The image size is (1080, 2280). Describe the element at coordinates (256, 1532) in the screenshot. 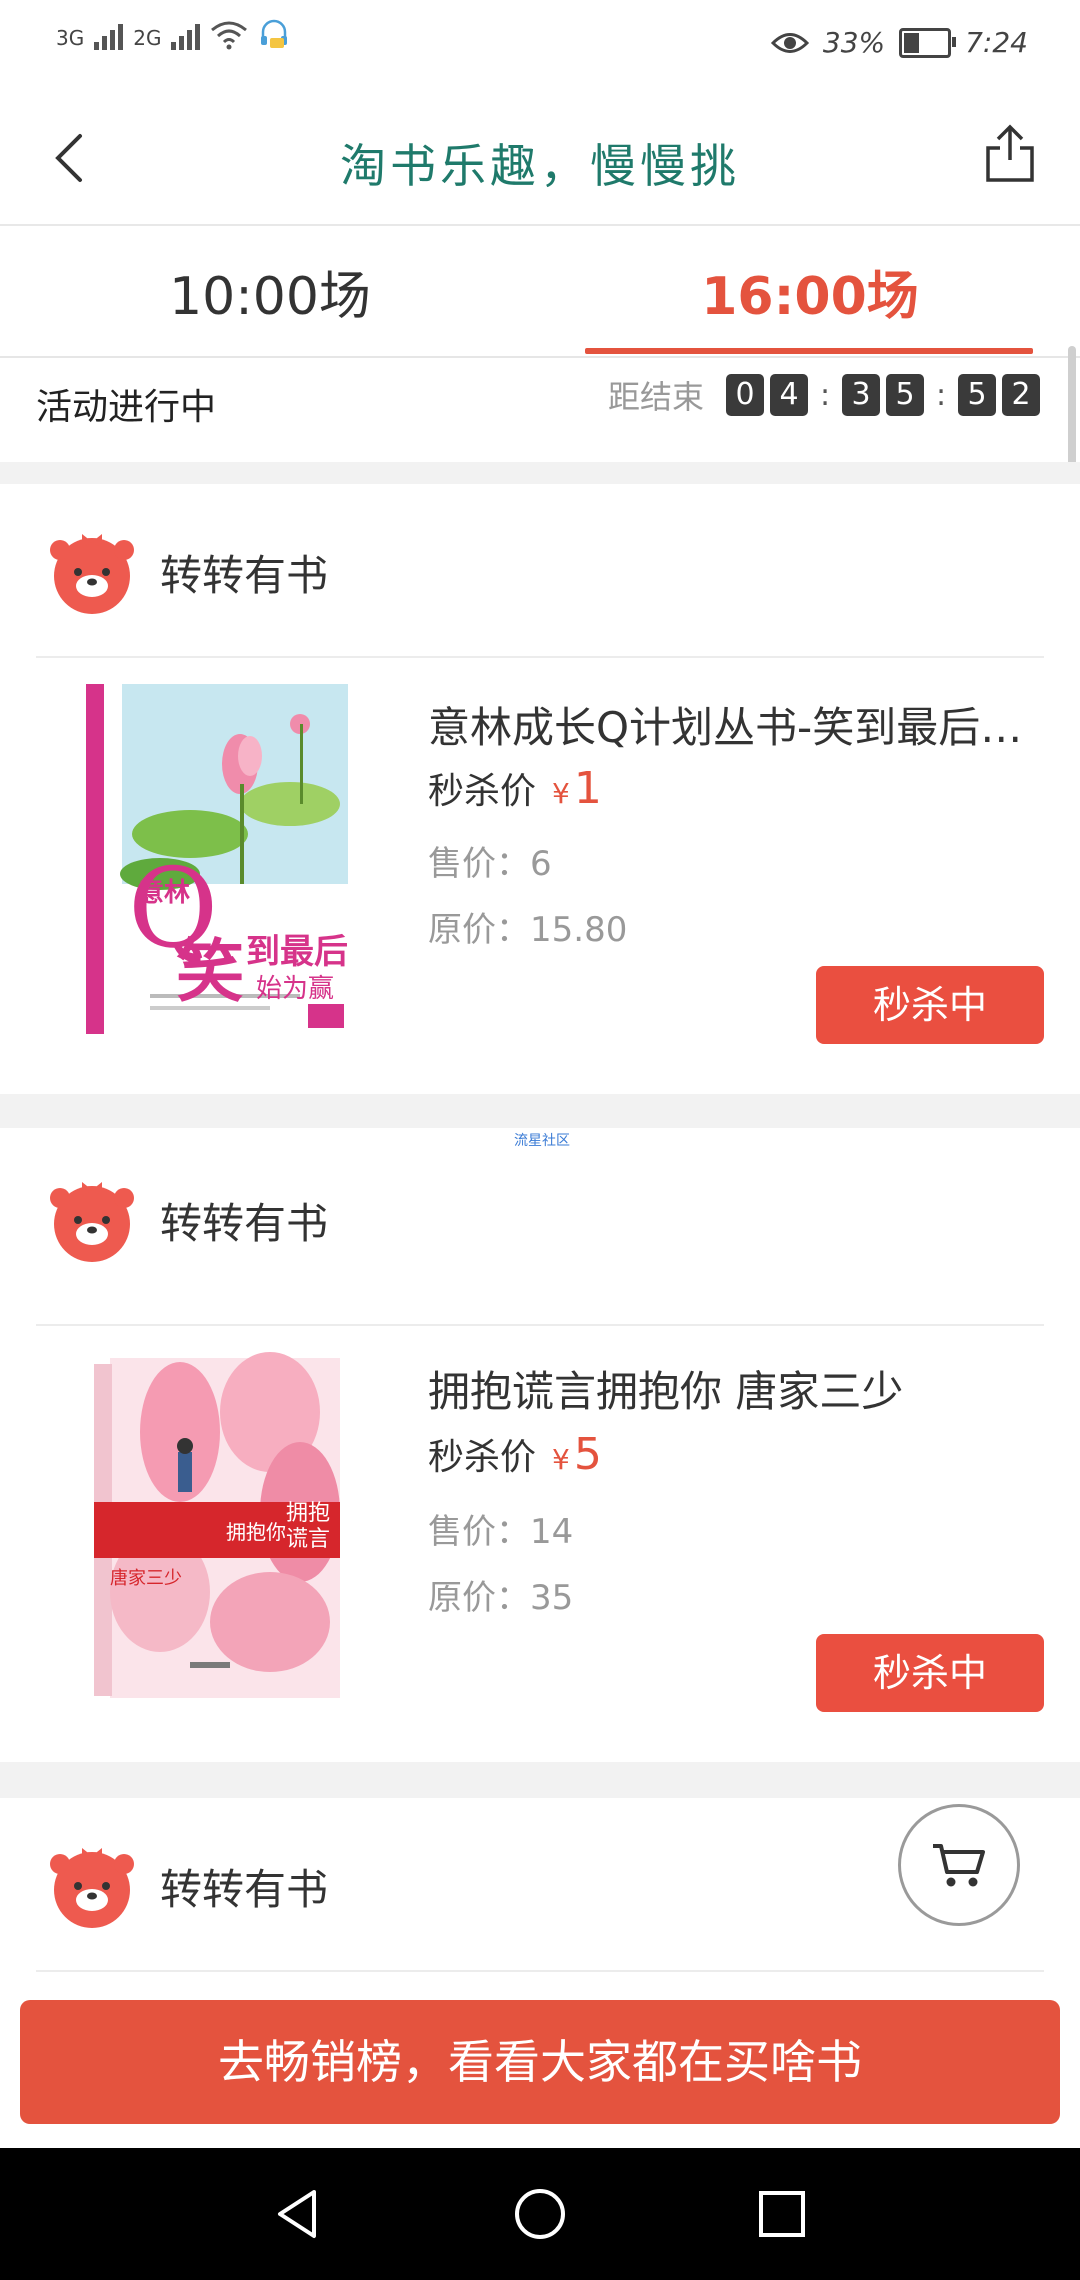

I see `cover-title-3: 拥抱你` at that location.